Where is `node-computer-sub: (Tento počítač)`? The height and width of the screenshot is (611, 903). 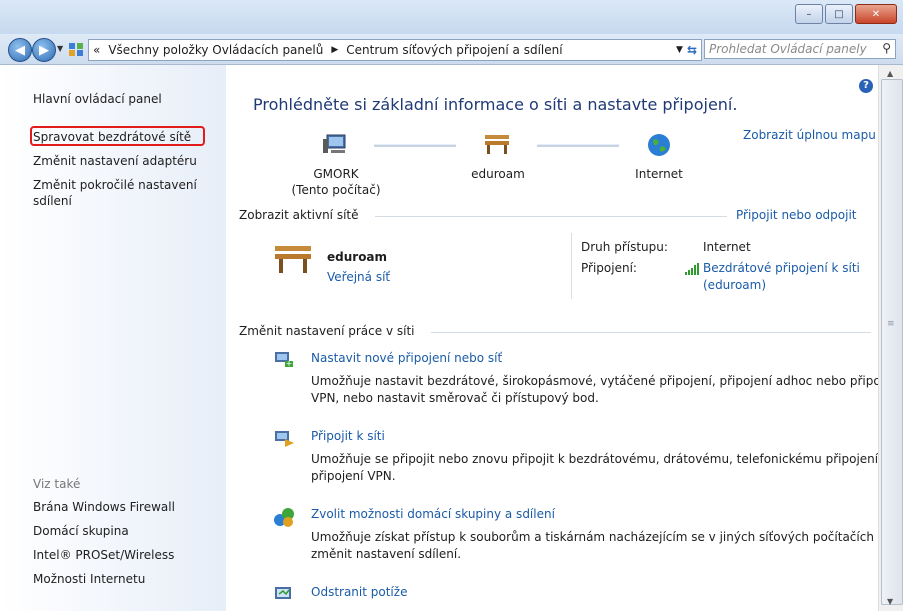 node-computer-sub: (Tento počítač) is located at coordinates (336, 190).